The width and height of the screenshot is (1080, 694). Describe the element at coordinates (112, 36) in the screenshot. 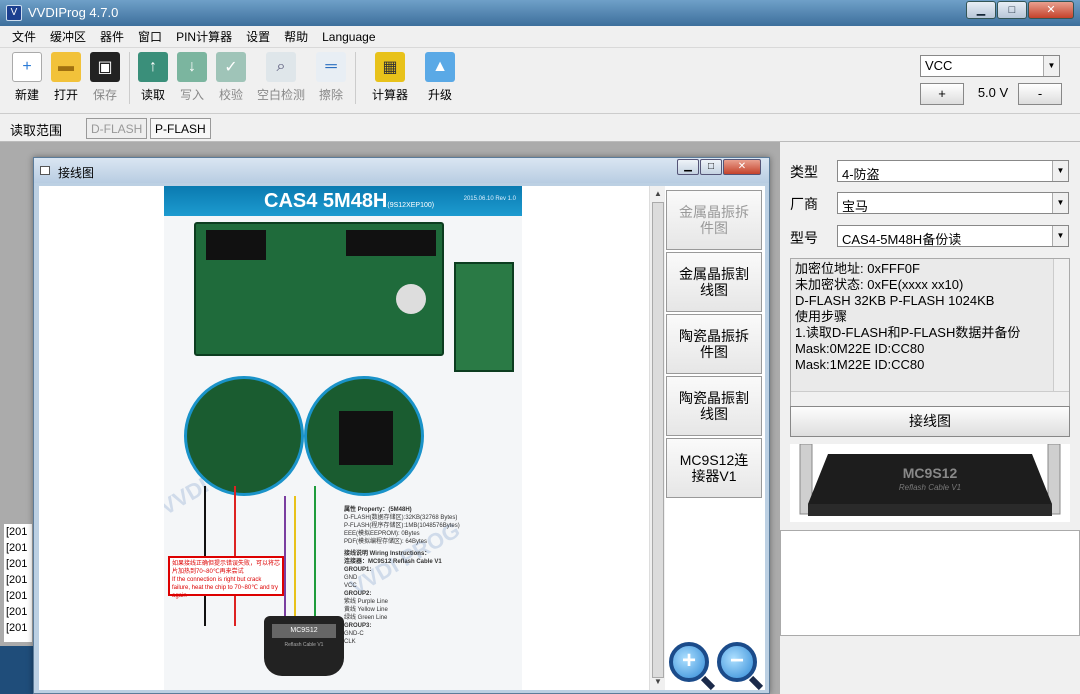

I see `menu-device: 器件` at that location.